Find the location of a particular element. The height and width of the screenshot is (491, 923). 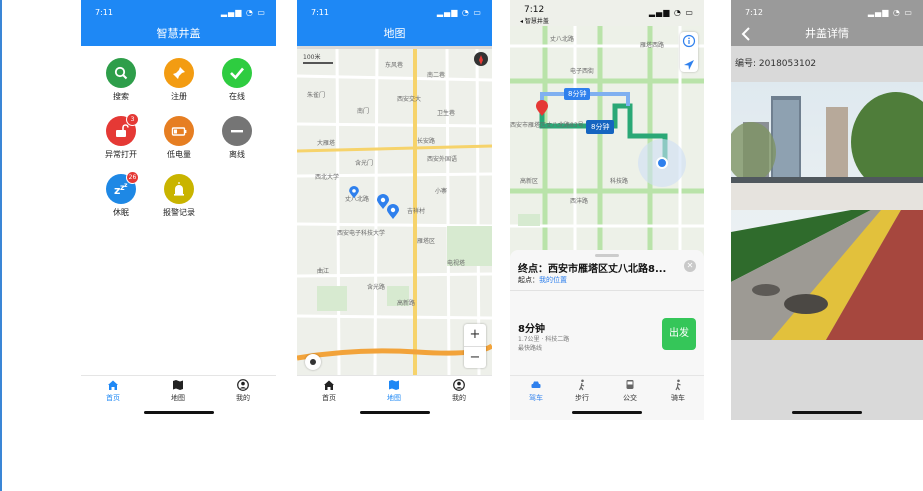

transport-mode-bar: 驾车 步行 公交 骑车 is located at coordinates (607, 397).